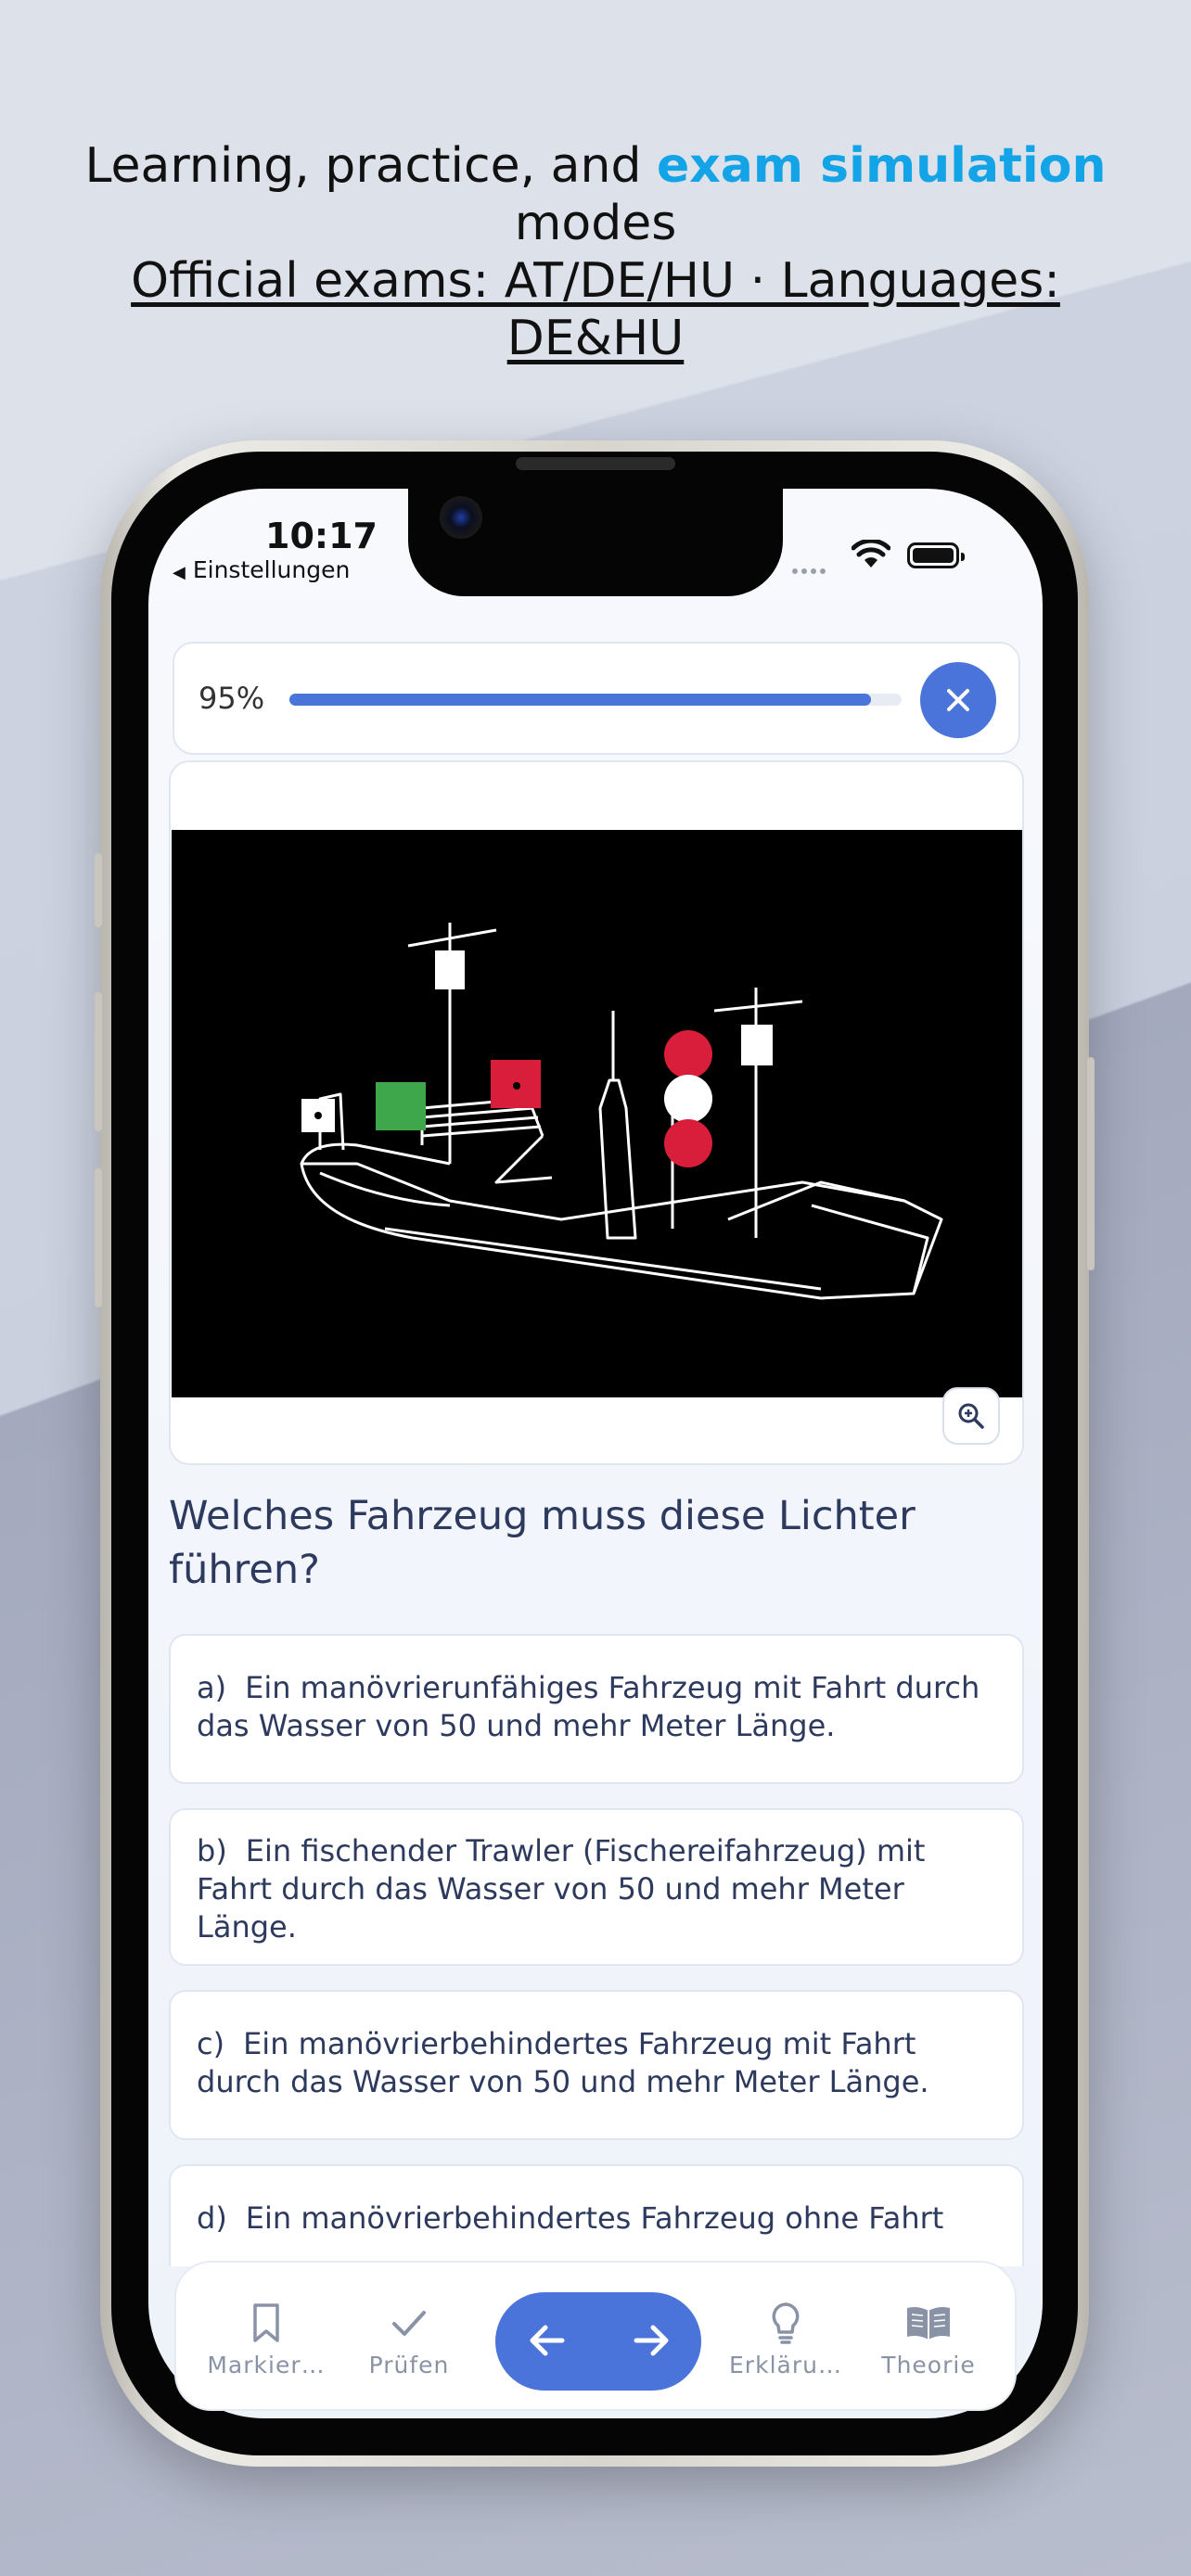 The height and width of the screenshot is (2576, 1191). Describe the element at coordinates (370, 166) in the screenshot. I see `promo-line-1-text: Learning, practice, and` at that location.